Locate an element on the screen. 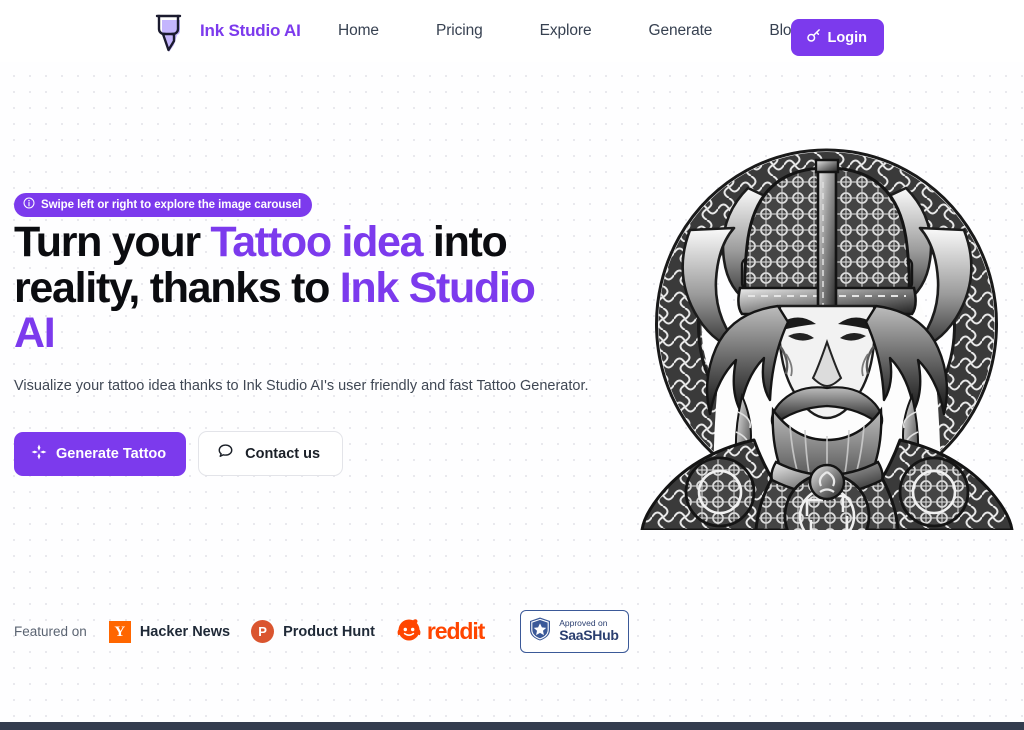  saashub-badge: Approved on SaaSHub is located at coordinates (574, 631).